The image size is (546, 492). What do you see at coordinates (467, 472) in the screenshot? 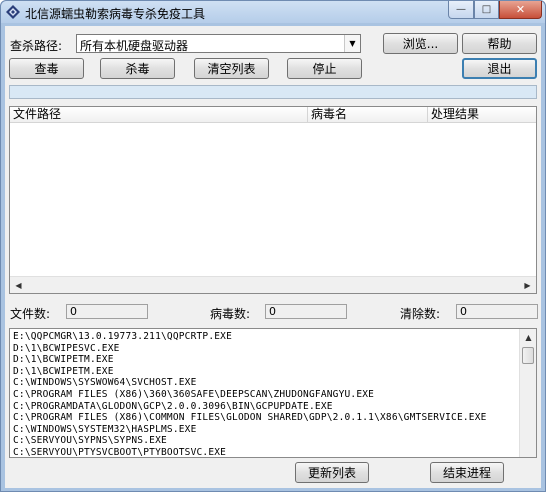
I see `end-process-button: 结束进程` at bounding box center [467, 472].